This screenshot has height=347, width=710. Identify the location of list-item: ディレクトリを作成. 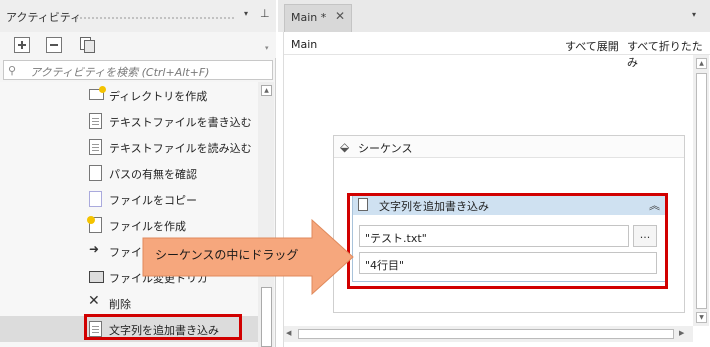
(129, 95).